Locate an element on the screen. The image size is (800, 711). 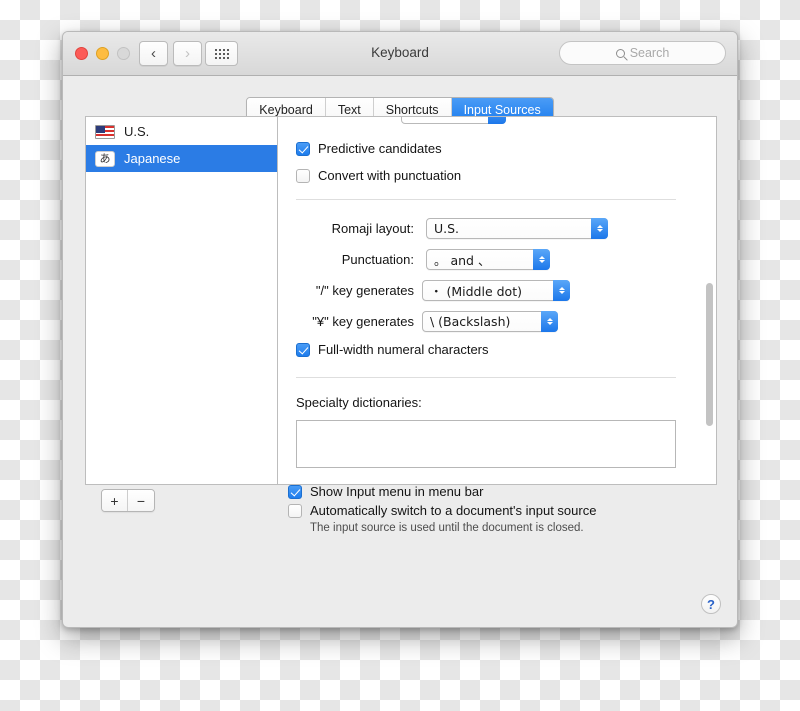
field-slash-key: "/" key generates ・ (Middle dot) is located at coordinates (498, 290).